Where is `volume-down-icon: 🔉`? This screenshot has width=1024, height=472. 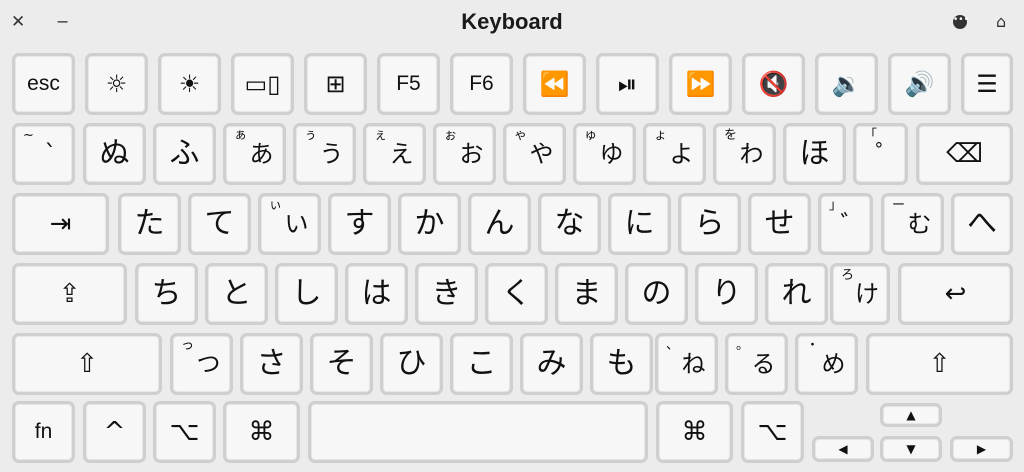
volume-down-icon: 🔉 is located at coordinates (846, 84).